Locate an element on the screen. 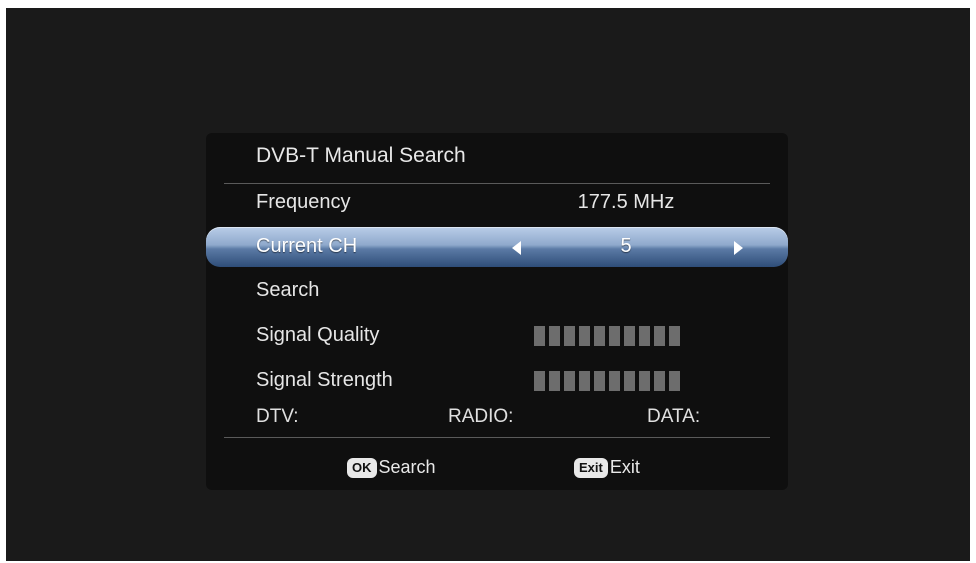  search-row: Search is located at coordinates (497, 291).